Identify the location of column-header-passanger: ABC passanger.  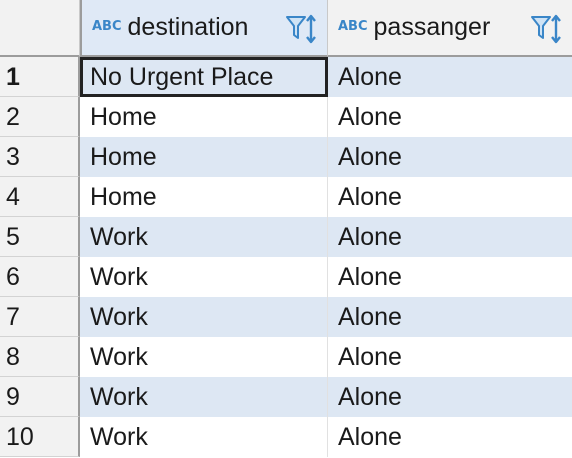
(450, 28).